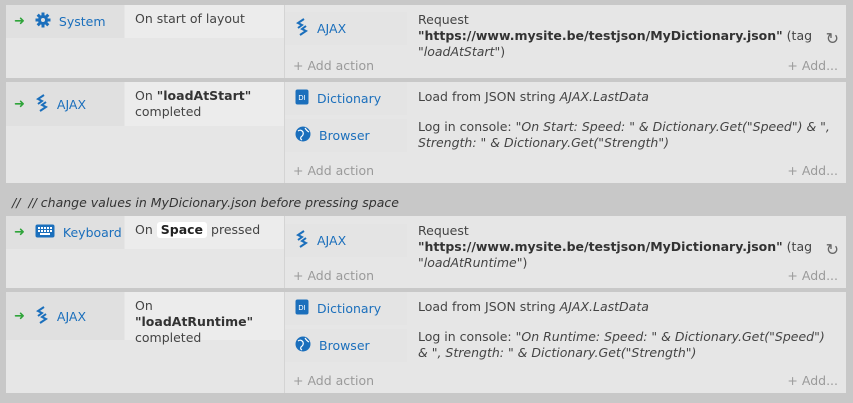 This screenshot has width=853, height=403. What do you see at coordinates (204, 95) in the screenshot?
I see `condition-tag: "loadAtStart"` at bounding box center [204, 95].